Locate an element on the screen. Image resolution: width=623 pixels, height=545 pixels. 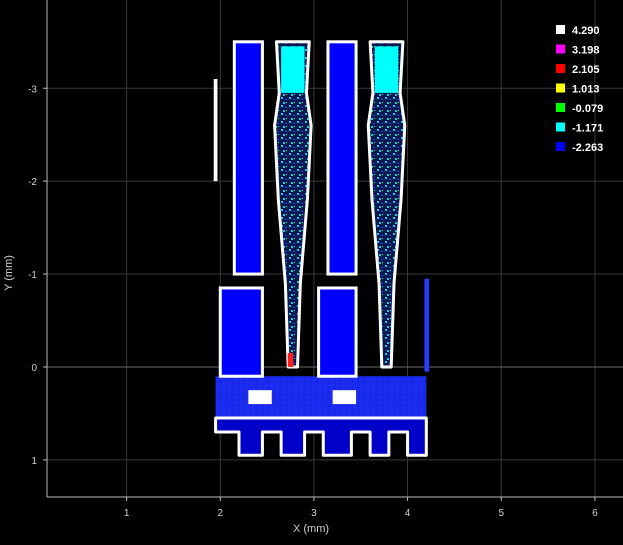
x-tick-label: 2 is located at coordinates (220, 513).